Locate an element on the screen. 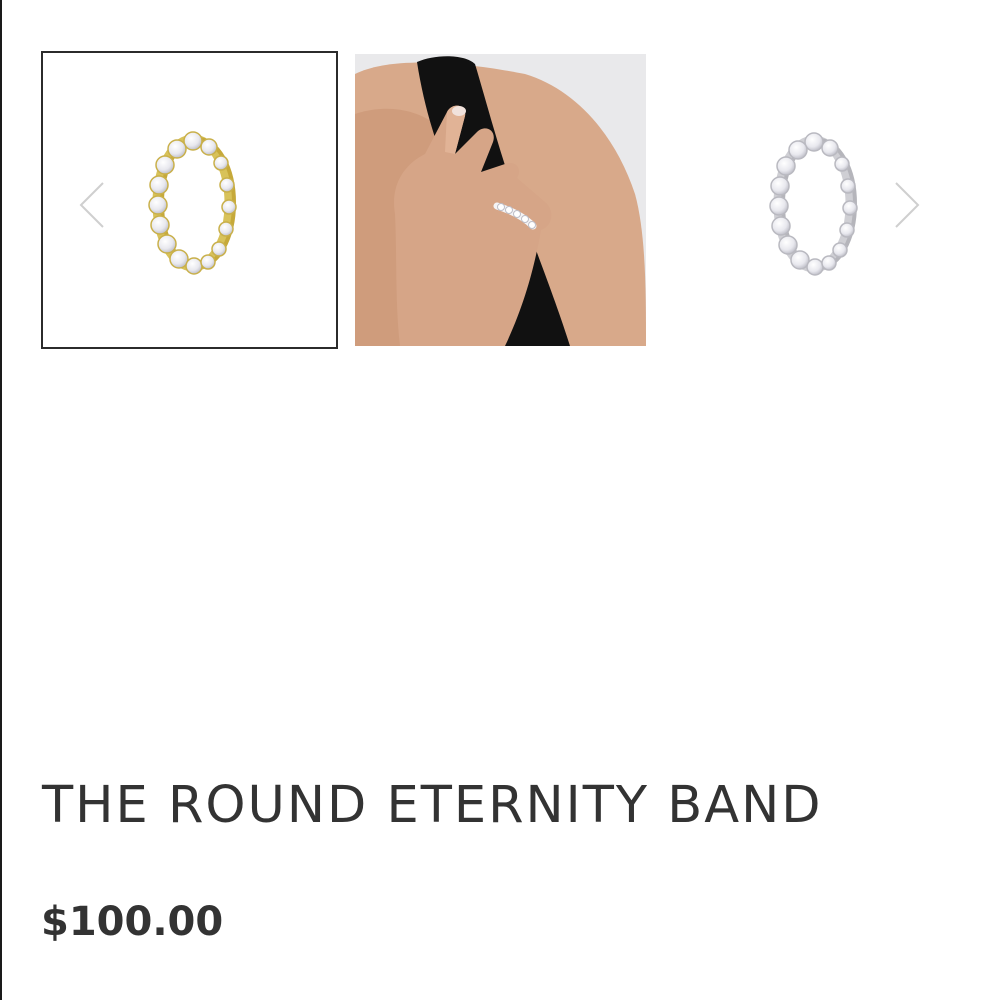  product-price: $100.00 is located at coordinates (132, 922).